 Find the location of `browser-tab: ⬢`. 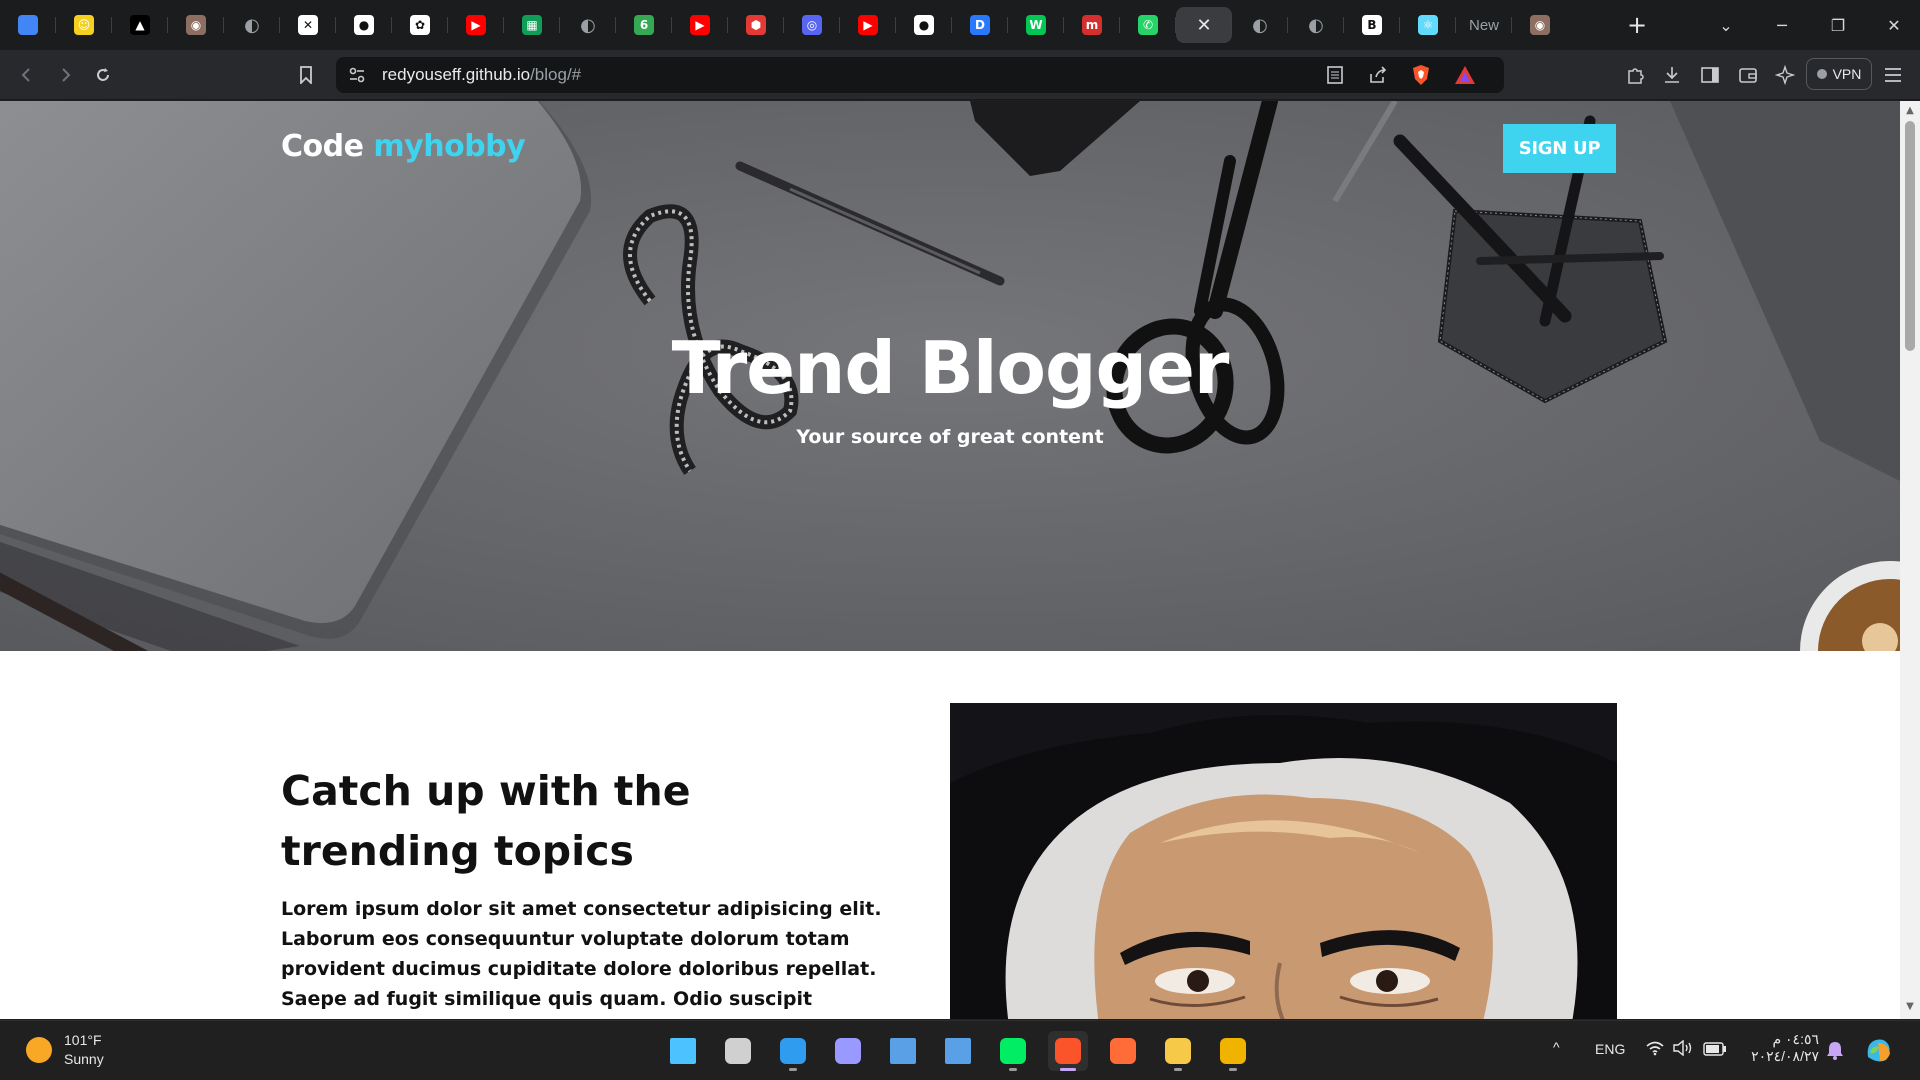

browser-tab: ⬢ is located at coordinates (755, 25).